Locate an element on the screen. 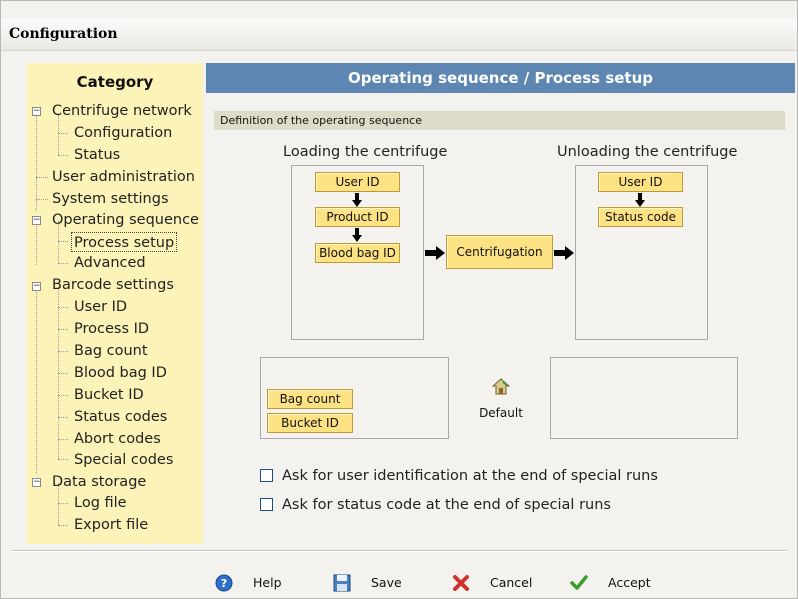  tree-item-barcode-settings: Barcode settings is located at coordinates (113, 285).